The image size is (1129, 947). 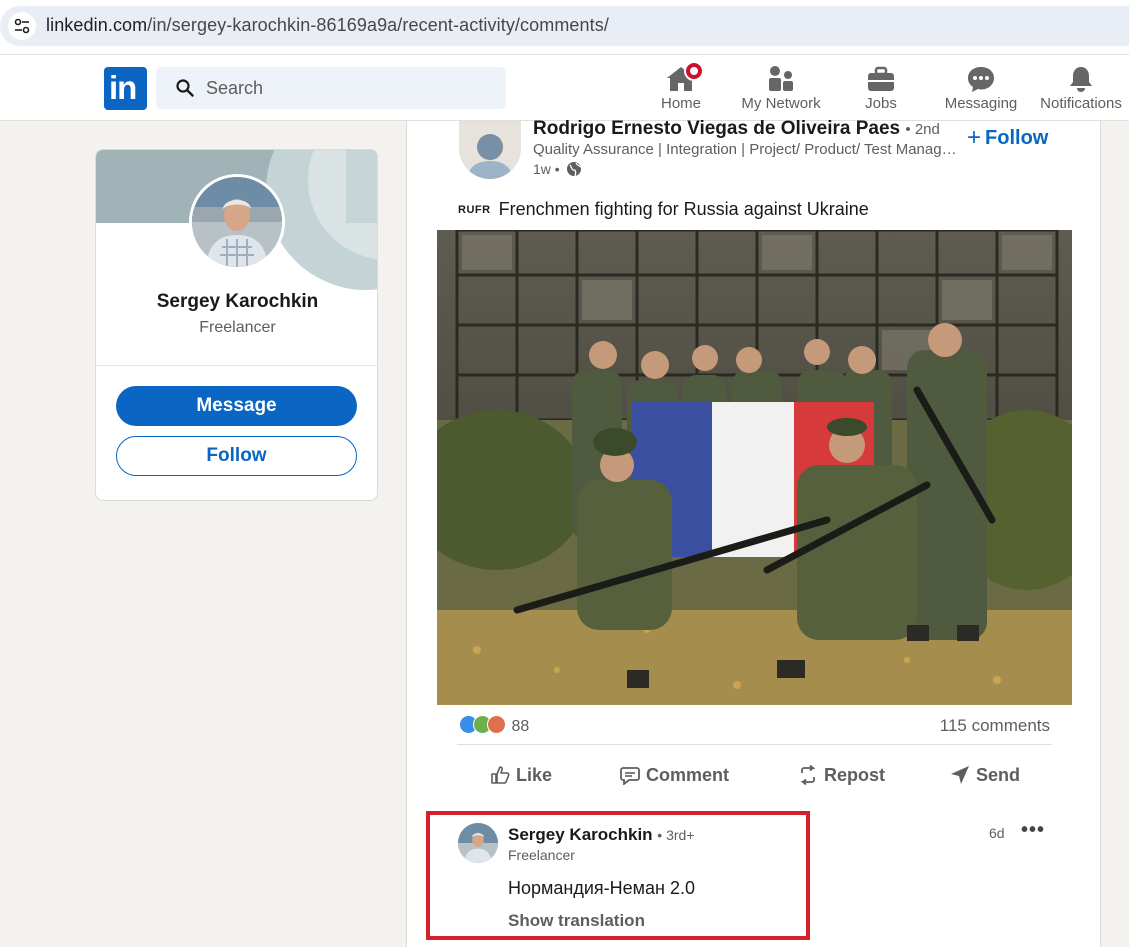 I want to click on send-button: Send, so click(x=985, y=775).